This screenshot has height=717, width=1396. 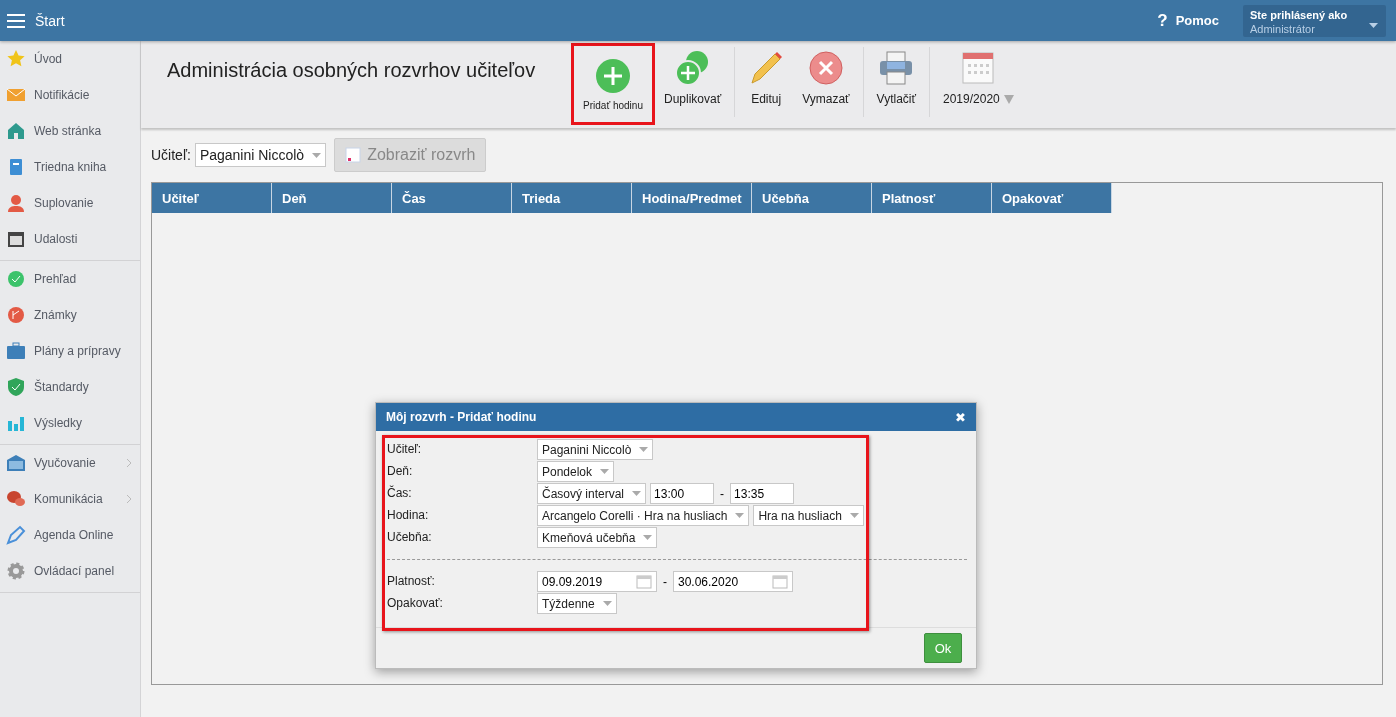 What do you see at coordinates (400, 492) in the screenshot?
I see `field-label: Čas:` at bounding box center [400, 492].